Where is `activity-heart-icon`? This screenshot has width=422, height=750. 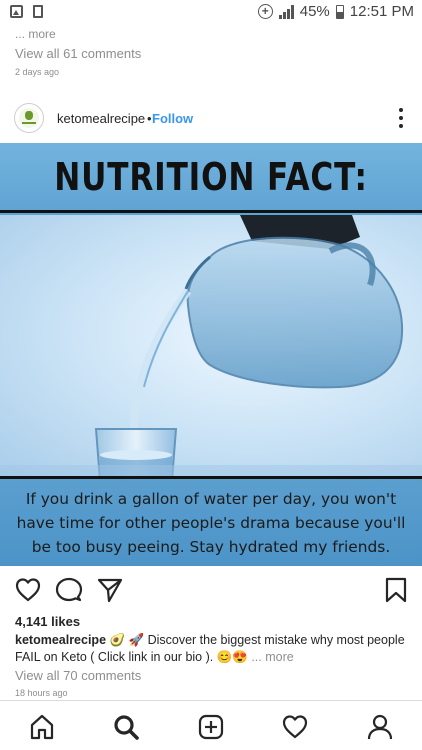 activity-heart-icon is located at coordinates (295, 727).